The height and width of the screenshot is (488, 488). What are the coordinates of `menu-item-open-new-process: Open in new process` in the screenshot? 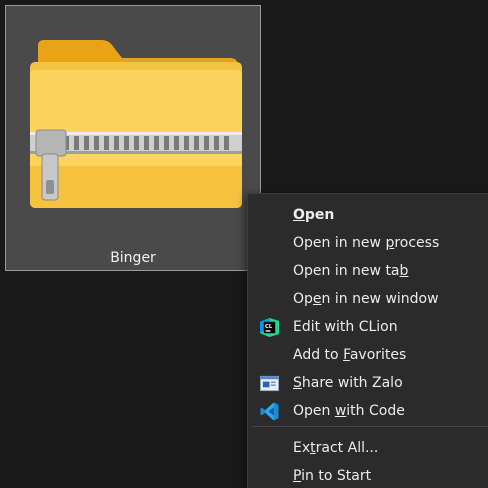 It's located at (368, 243).